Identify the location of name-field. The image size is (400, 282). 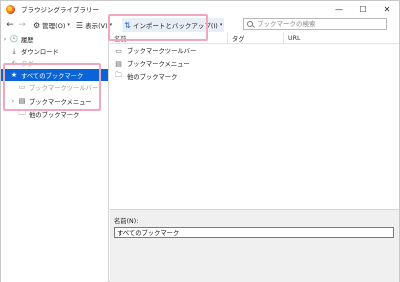
(254, 232).